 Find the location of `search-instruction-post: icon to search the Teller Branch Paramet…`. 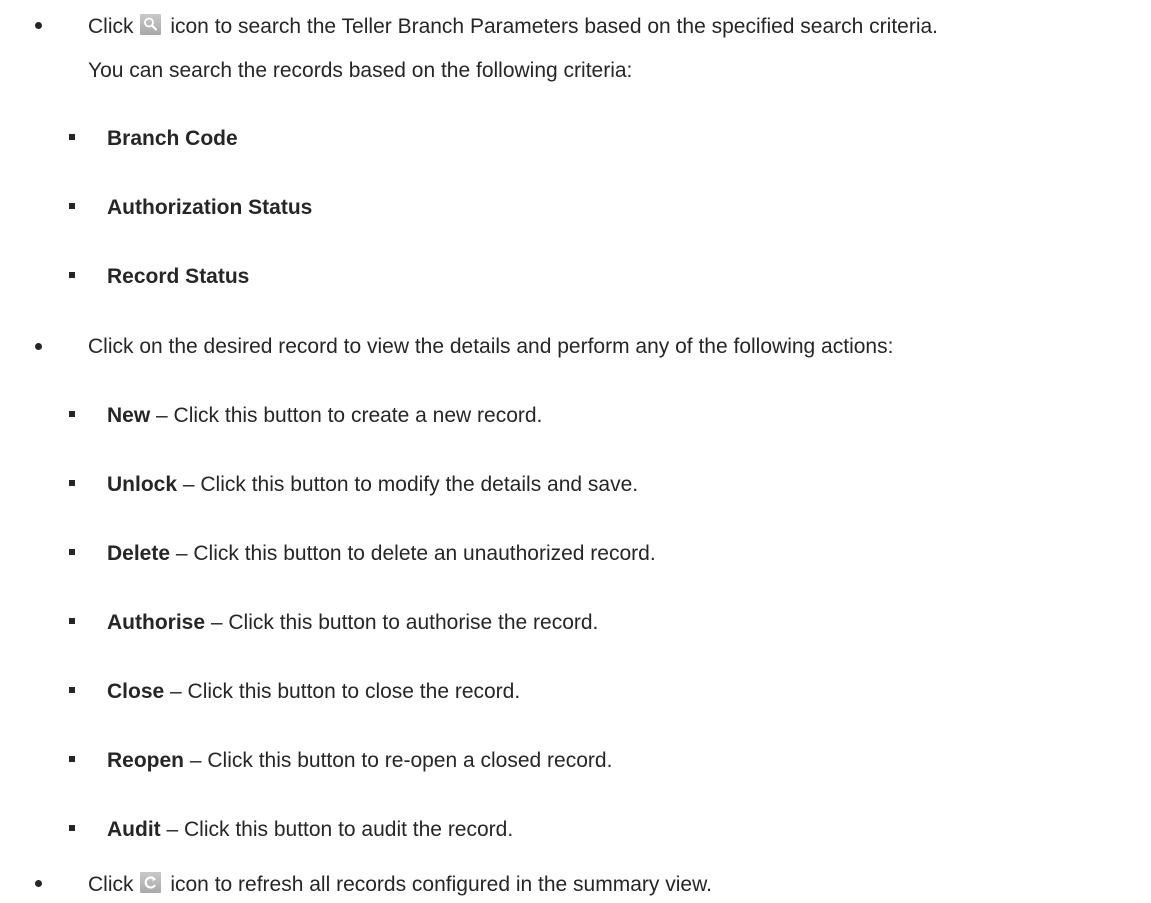

search-instruction-post: icon to search the Teller Branch Paramet… is located at coordinates (551, 26).